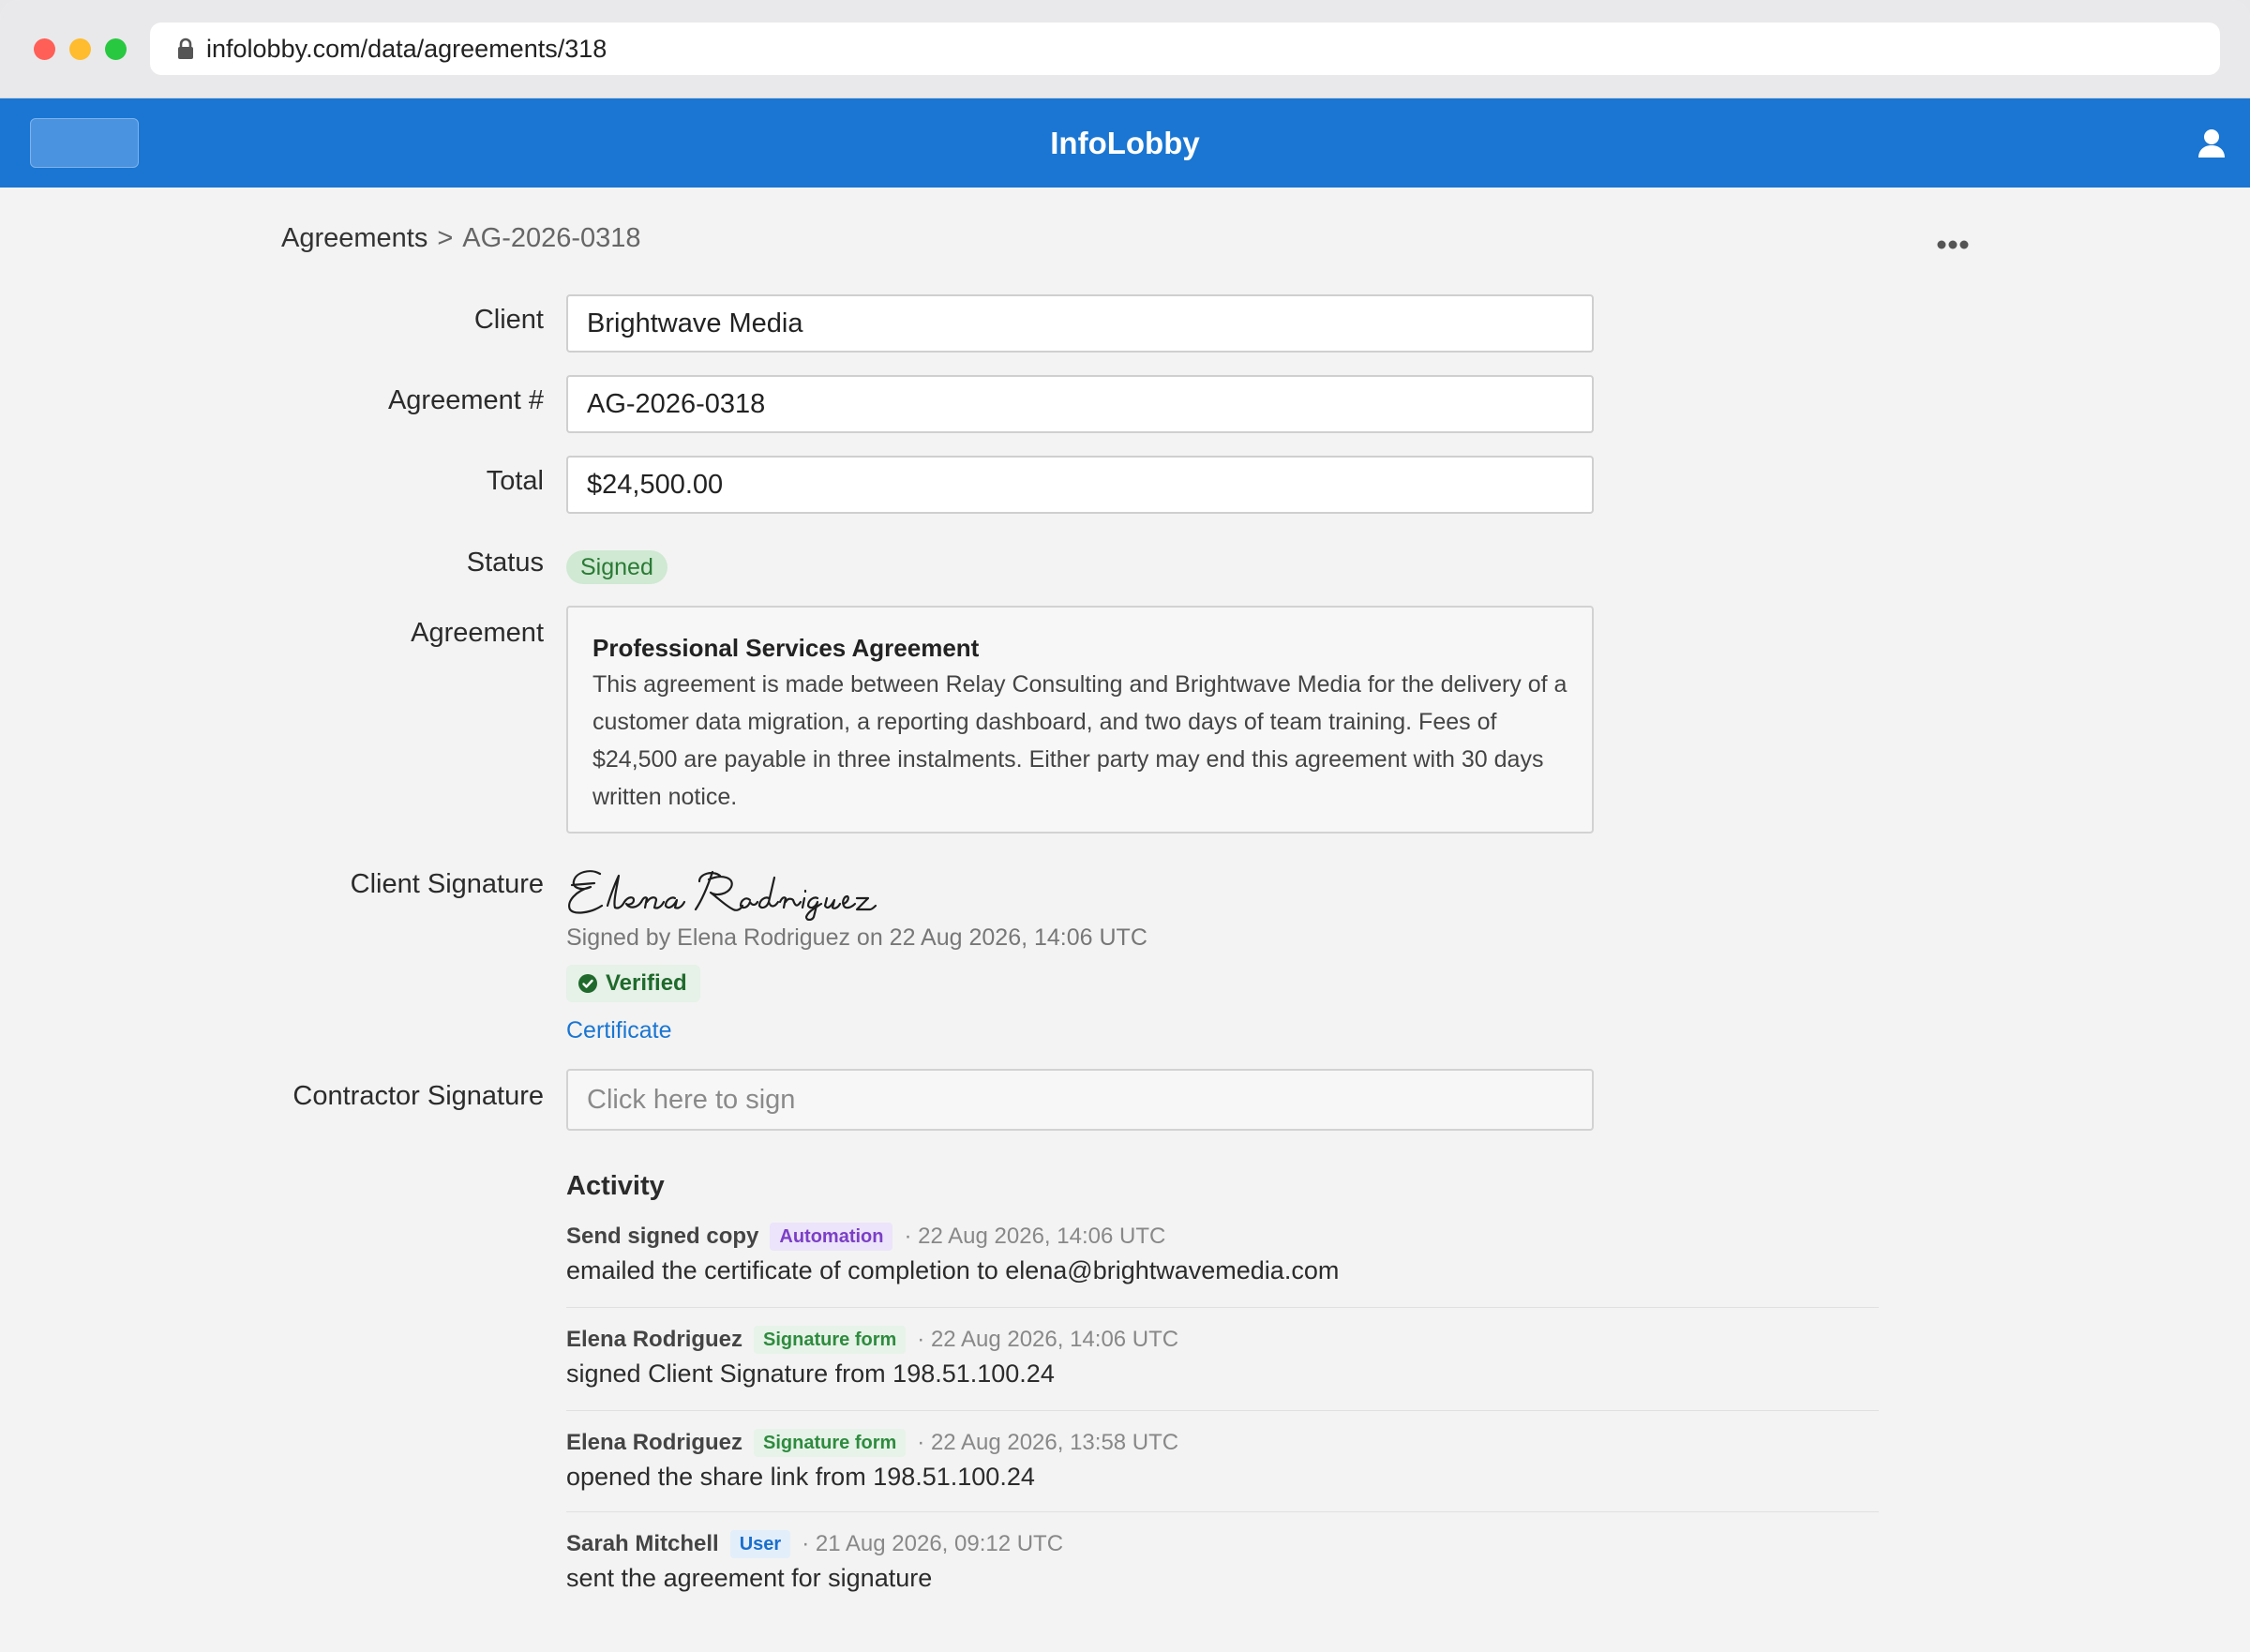 The width and height of the screenshot is (2250, 1652). What do you see at coordinates (786, 648) in the screenshot?
I see `agreement-title: Professional Services Agreement` at bounding box center [786, 648].